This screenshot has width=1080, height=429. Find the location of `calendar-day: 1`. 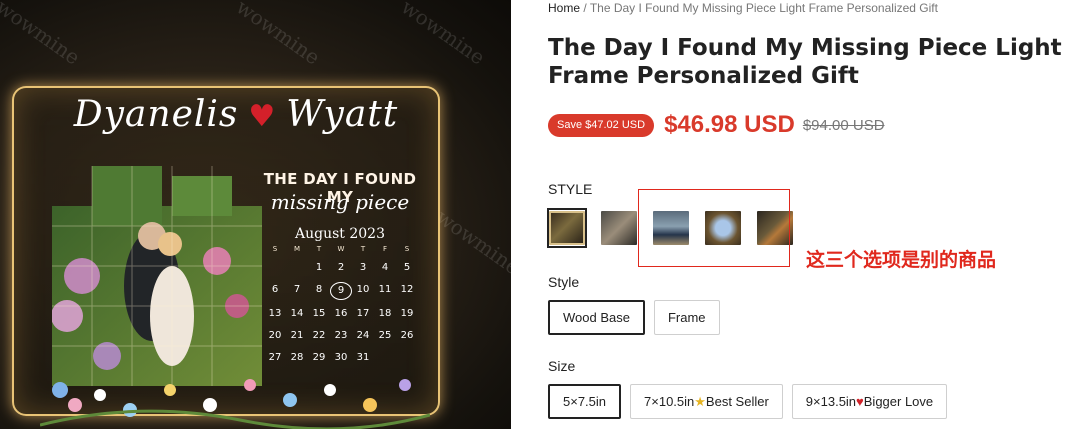

calendar-day: 1 is located at coordinates (319, 267).